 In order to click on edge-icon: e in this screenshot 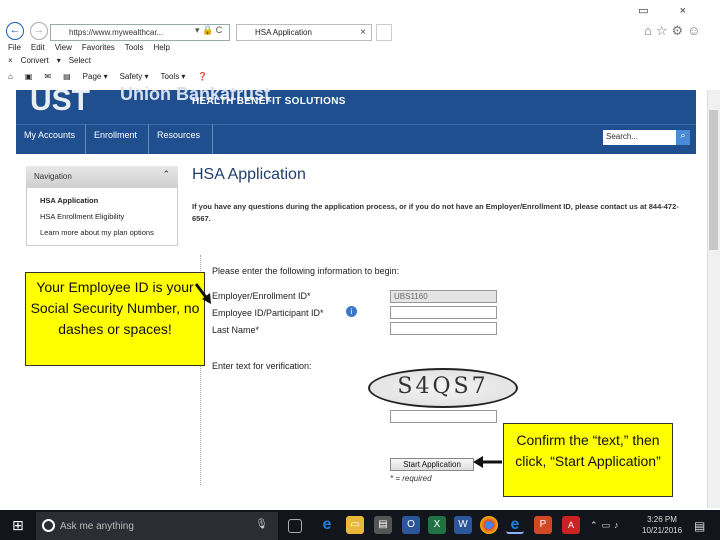, I will do `click(327, 525)`.